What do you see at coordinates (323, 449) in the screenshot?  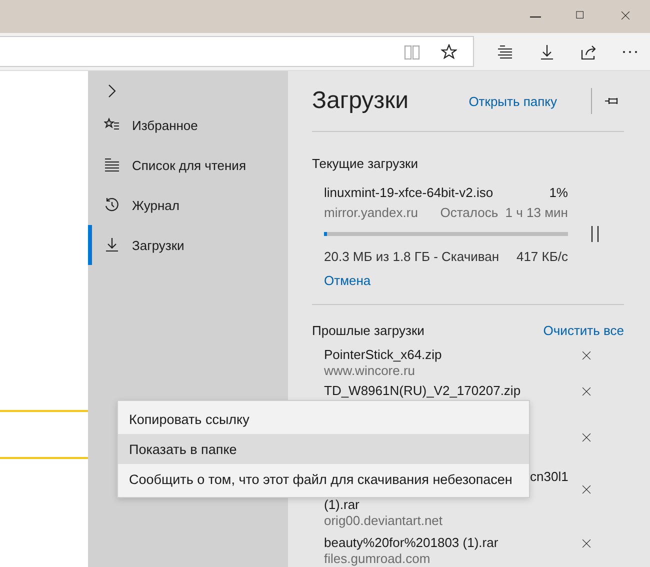 I see `menu-item: Показать в папке` at bounding box center [323, 449].